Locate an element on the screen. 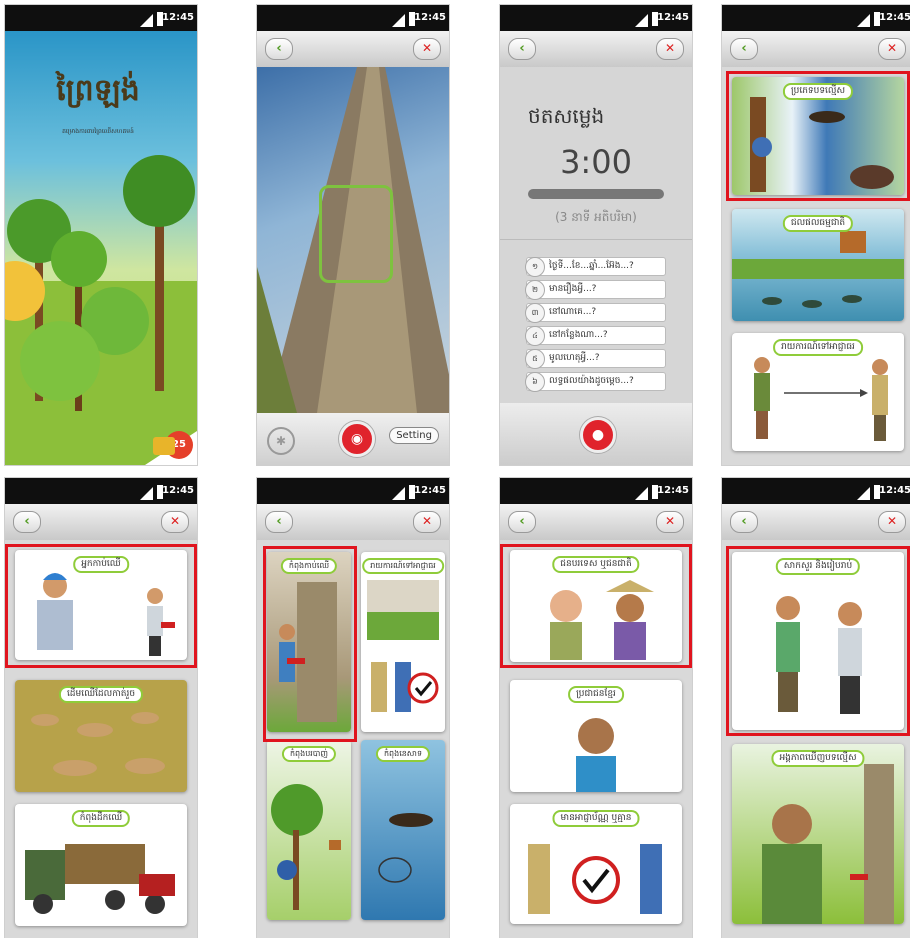 This screenshot has height=938, width=910. report-authority-illustration is located at coordinates (403, 646).